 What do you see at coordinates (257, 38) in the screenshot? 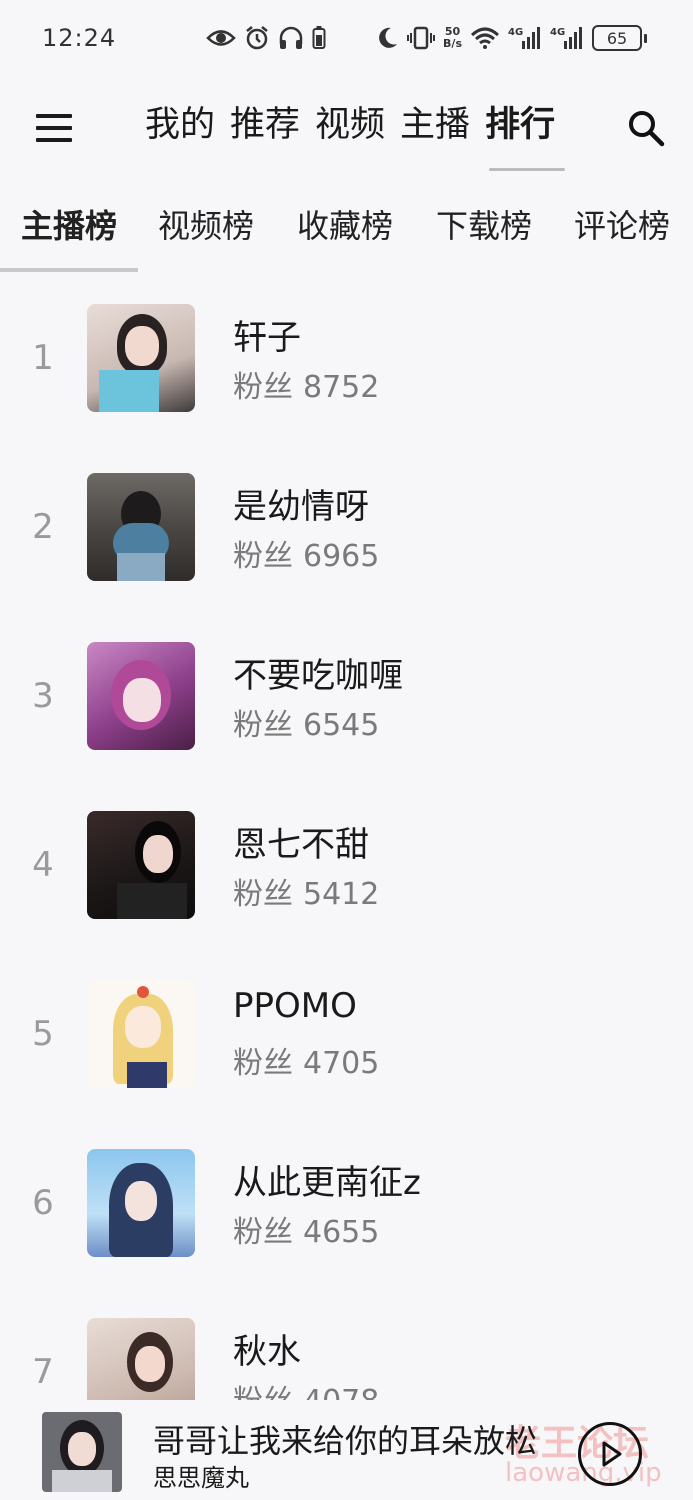
I see `alarm-icon` at bounding box center [257, 38].